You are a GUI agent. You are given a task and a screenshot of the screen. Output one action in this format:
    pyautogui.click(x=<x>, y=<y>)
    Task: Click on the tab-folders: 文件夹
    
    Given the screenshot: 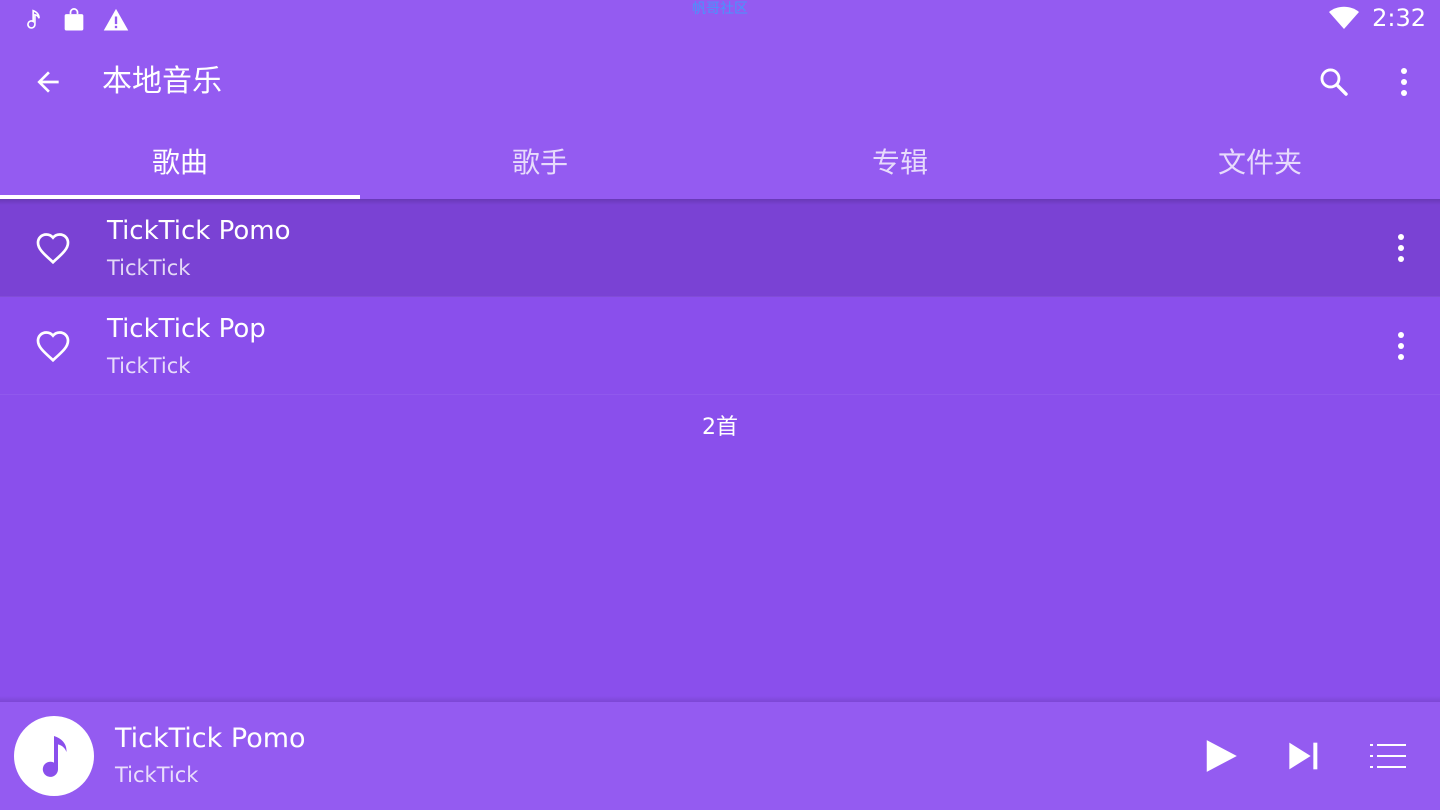 What is the action you would take?
    pyautogui.click(x=1260, y=160)
    